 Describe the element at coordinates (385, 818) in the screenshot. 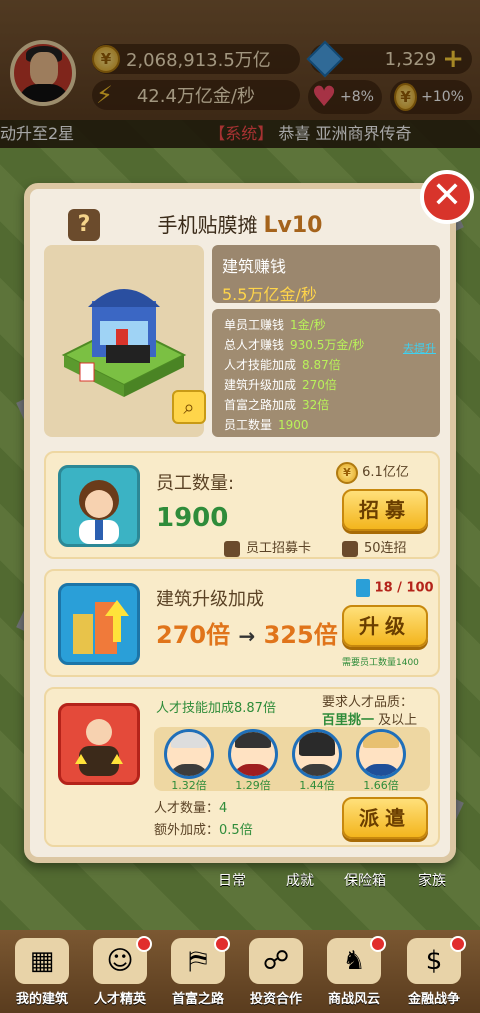

I see `dispatch-button: 派遣` at that location.